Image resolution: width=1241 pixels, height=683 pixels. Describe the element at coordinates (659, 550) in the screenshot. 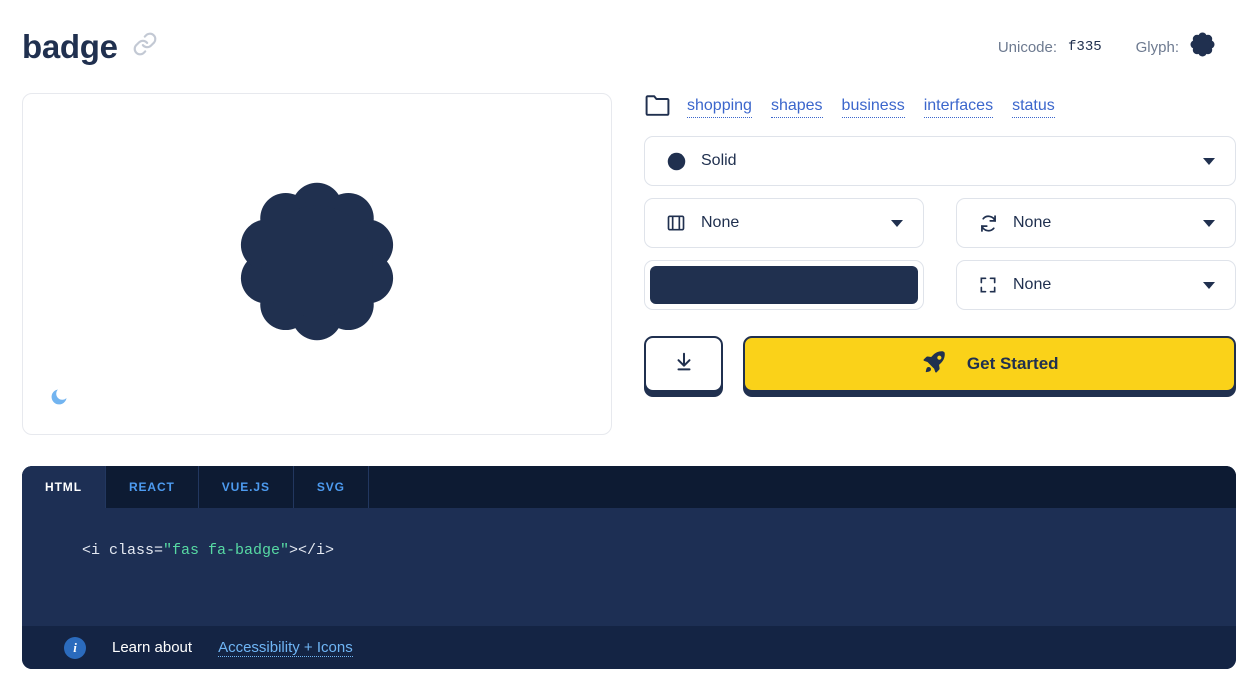

I see `code-snippet: <i class="fas fa-badge"></i>` at that location.